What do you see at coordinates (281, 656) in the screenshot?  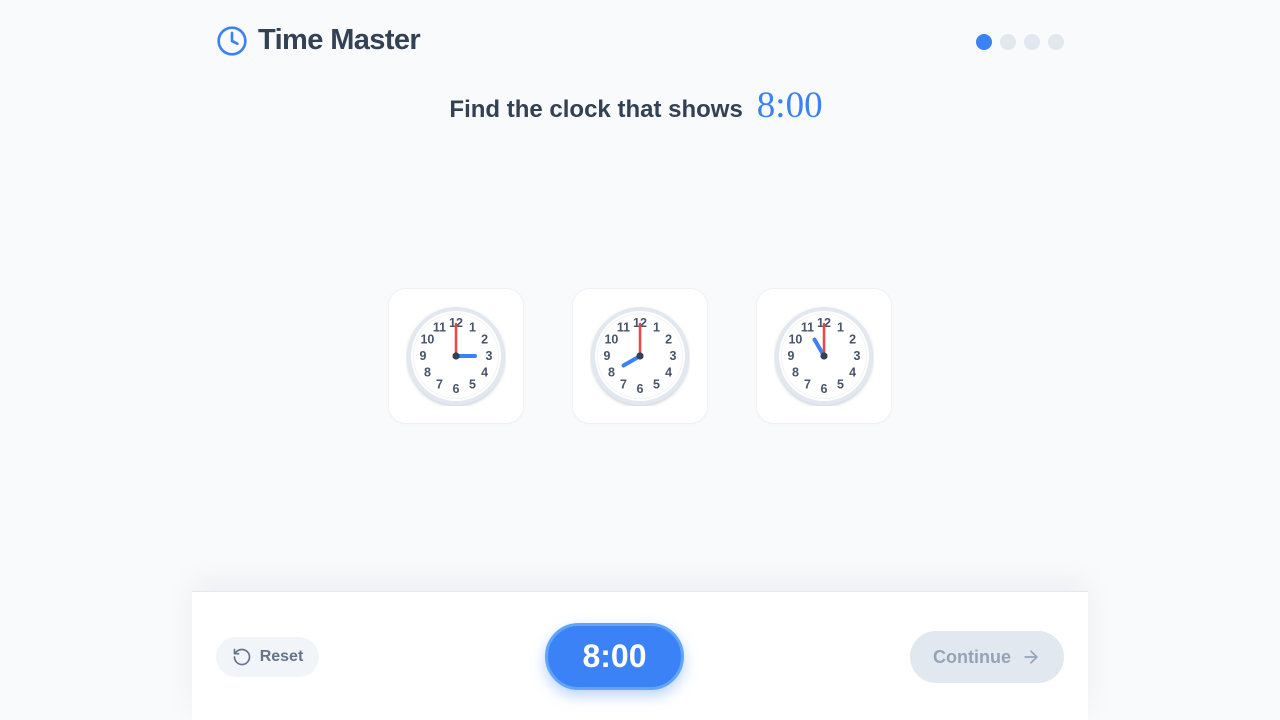 I see `reset-label: Reset` at bounding box center [281, 656].